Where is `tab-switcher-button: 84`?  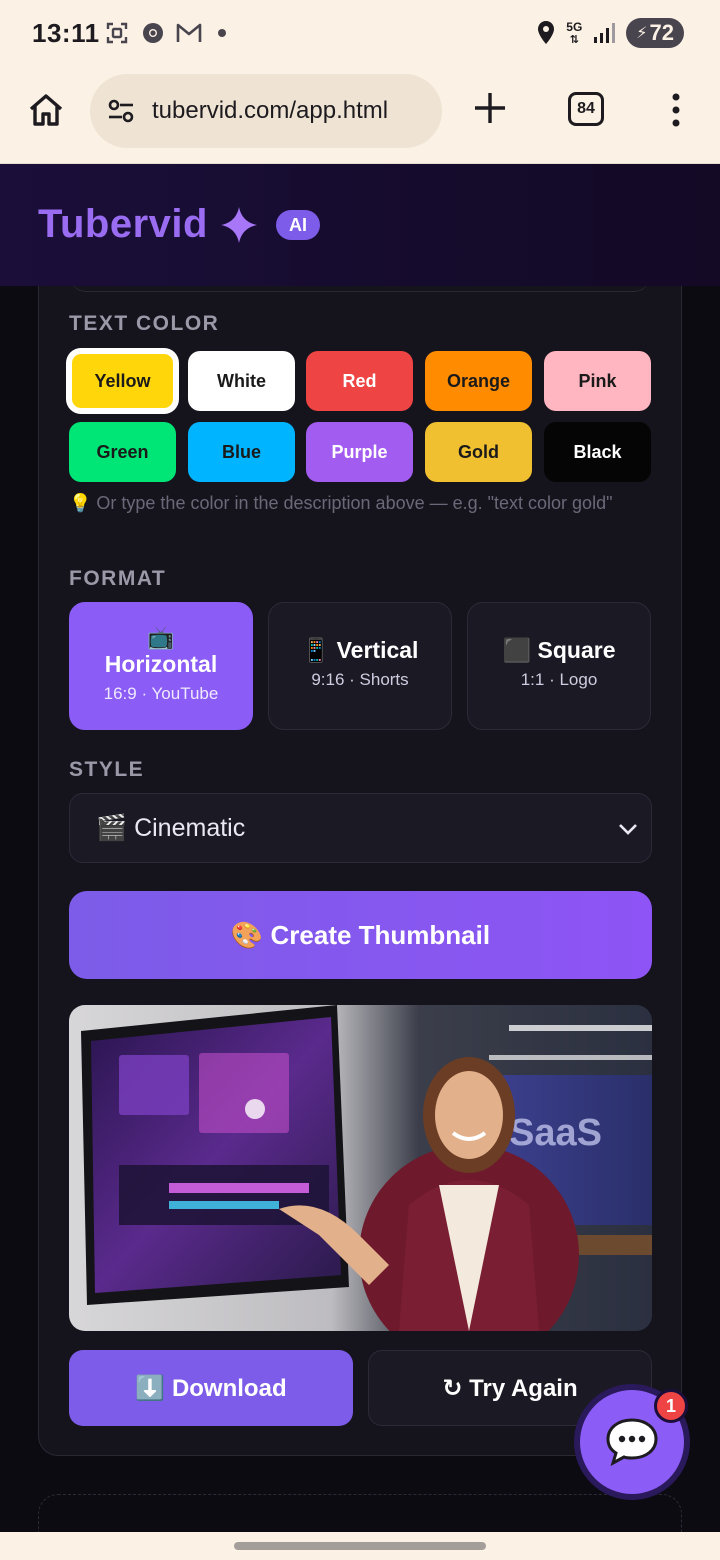
tab-switcher-button: 84 is located at coordinates (586, 109).